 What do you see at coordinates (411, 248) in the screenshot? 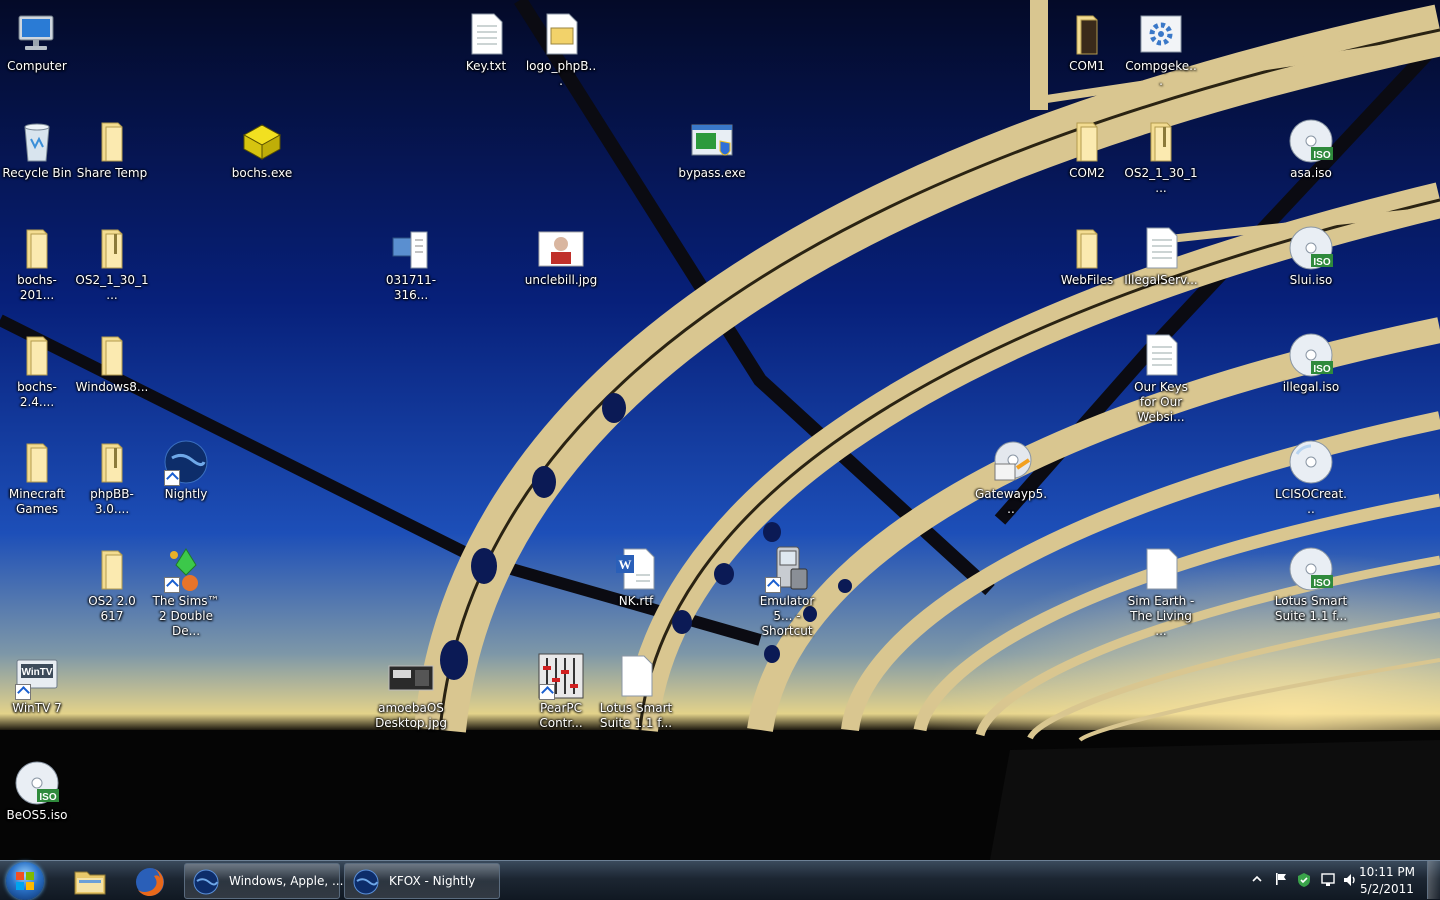
I see `computer-document-icon` at bounding box center [411, 248].